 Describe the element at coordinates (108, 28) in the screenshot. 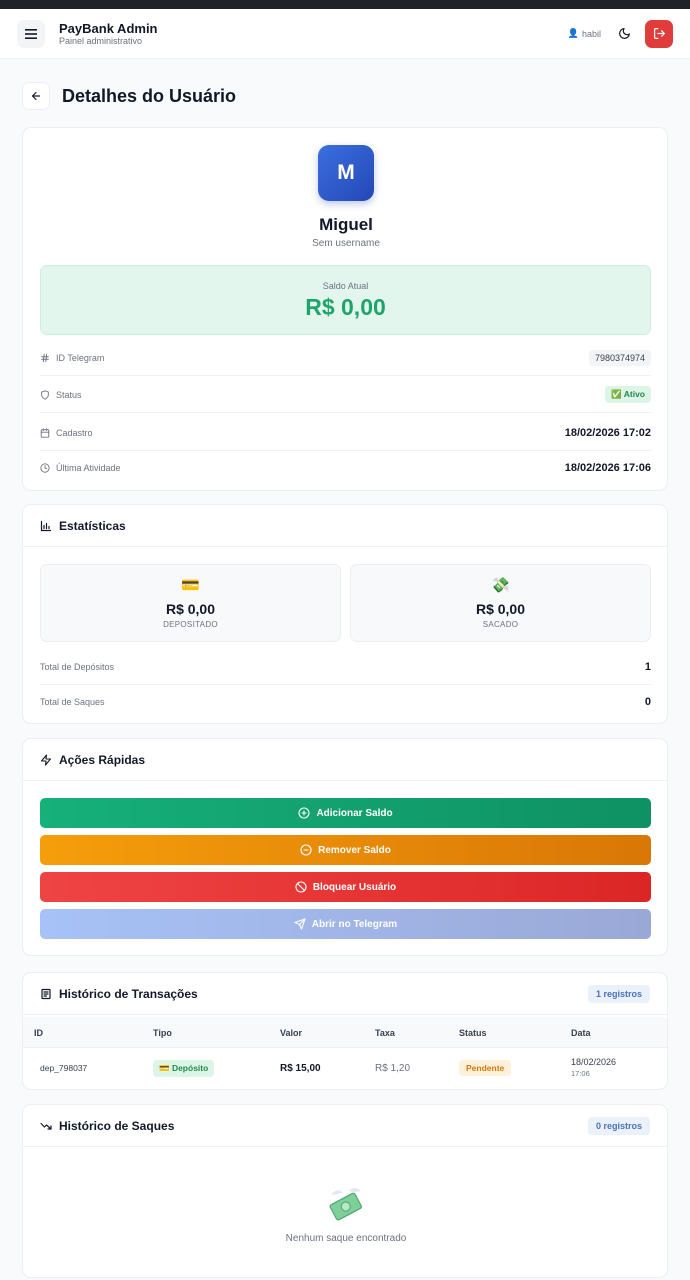

I see `brand-title: PayBank Admin` at that location.